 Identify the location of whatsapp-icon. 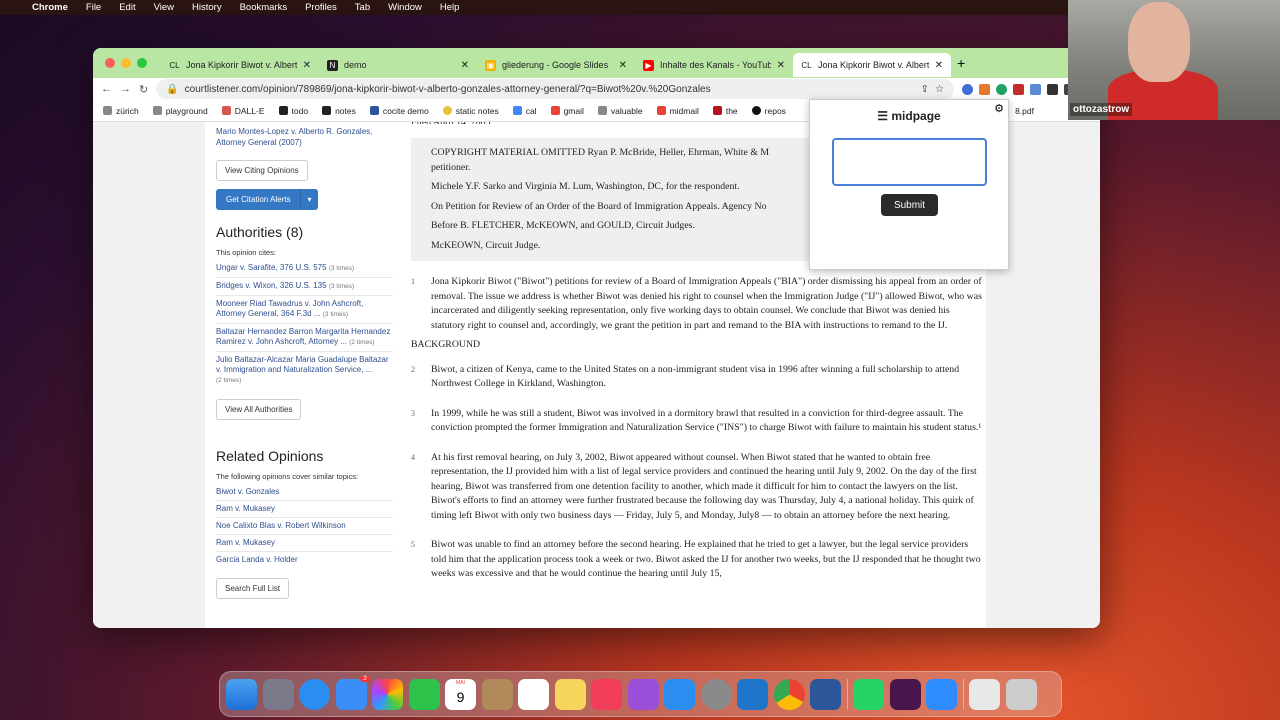
(868, 694).